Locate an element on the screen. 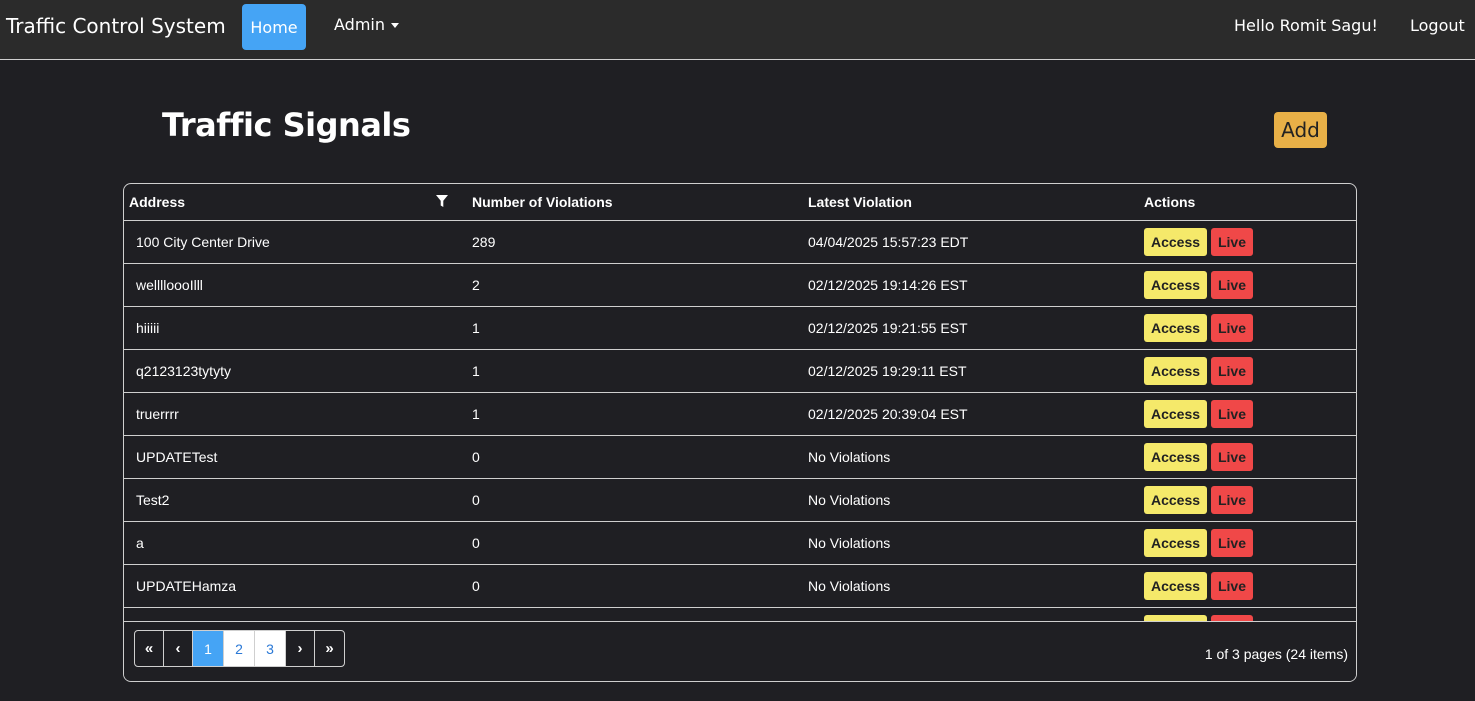  first-page-button: « is located at coordinates (149, 648).